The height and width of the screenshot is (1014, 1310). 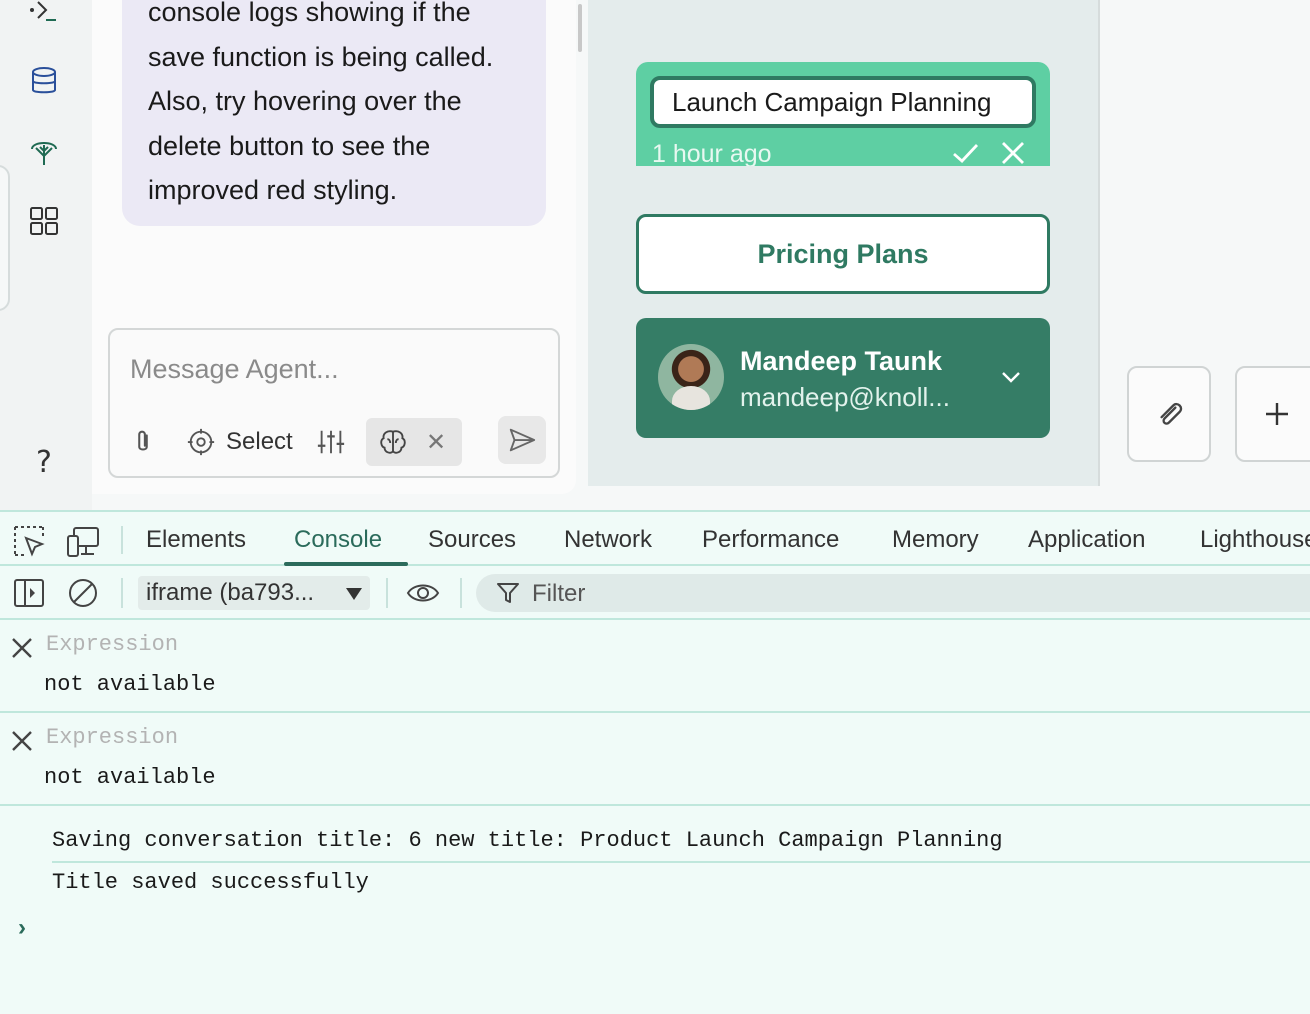 I want to click on tab-memory: Memory, so click(x=935, y=540).